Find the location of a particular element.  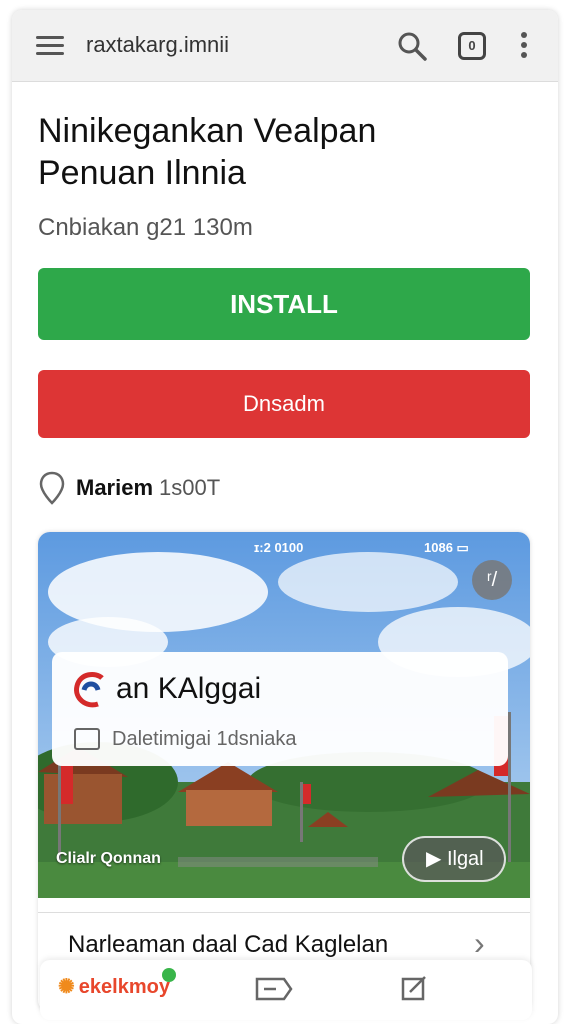

status-bar-left: ɪ:2 0100 is located at coordinates (279, 547).